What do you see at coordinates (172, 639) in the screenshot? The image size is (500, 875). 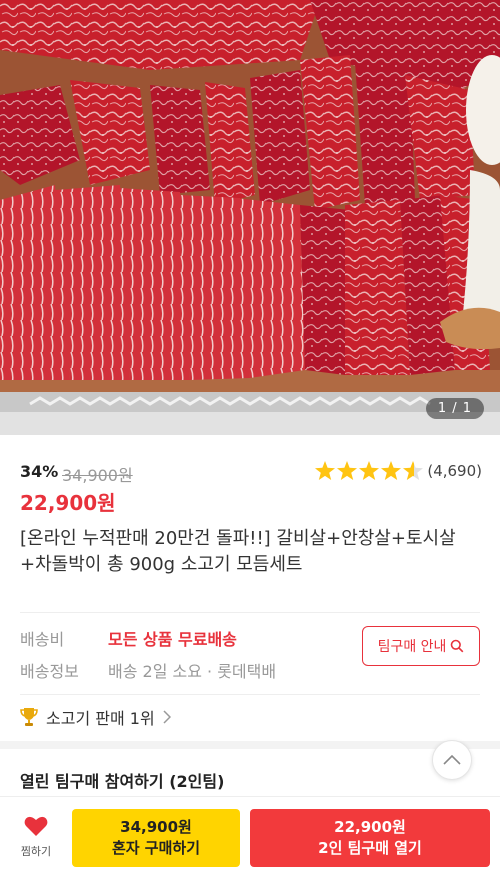 I see `shipping-fee-value: 모든 상품 무료배송` at bounding box center [172, 639].